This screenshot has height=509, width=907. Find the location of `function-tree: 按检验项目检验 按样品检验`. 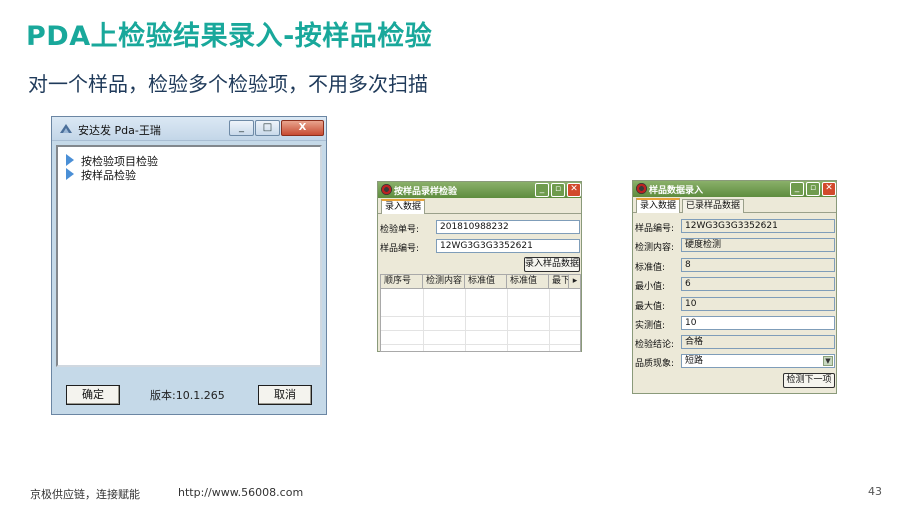

function-tree: 按检验项目检验 按样品检验 is located at coordinates (189, 256).